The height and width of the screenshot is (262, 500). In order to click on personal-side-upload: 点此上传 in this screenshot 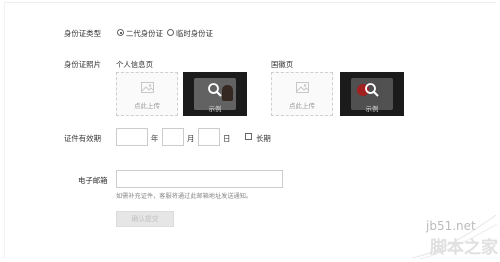, I will do `click(147, 94)`.